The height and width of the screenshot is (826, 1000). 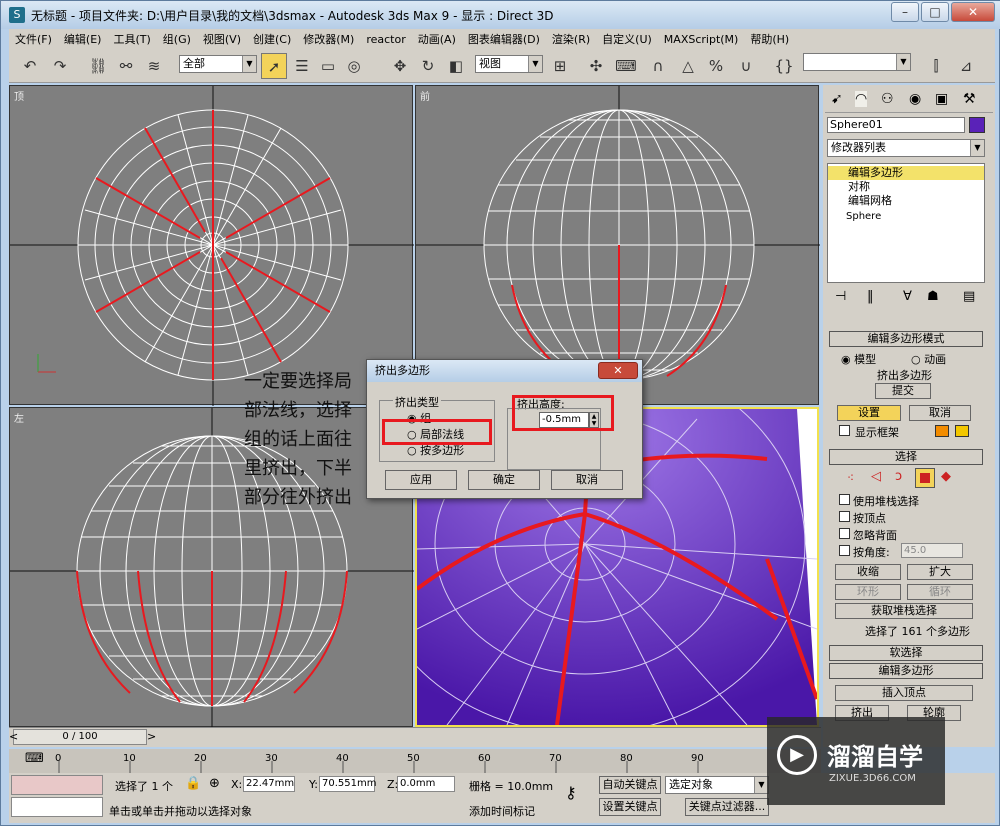 What do you see at coordinates (966, 66) in the screenshot?
I see `align-icon: ⊿` at bounding box center [966, 66].